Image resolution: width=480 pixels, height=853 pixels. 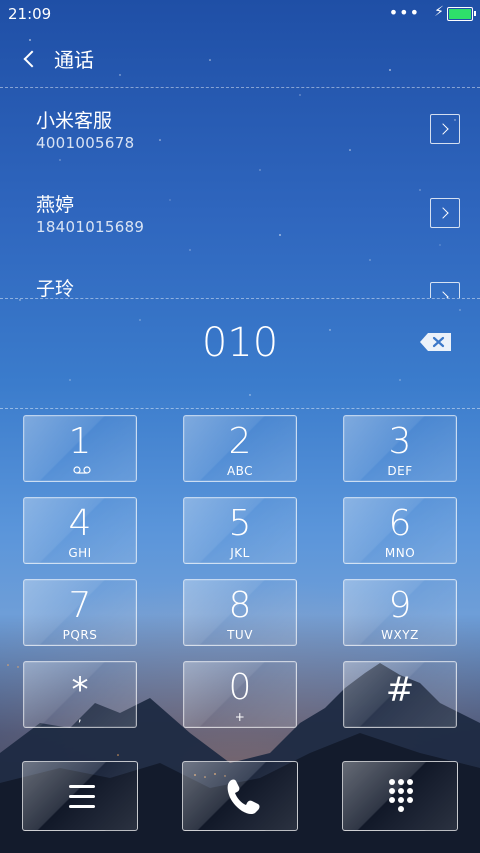 What do you see at coordinates (240, 214) in the screenshot?
I see `contact-item: 燕婷 18401015689` at bounding box center [240, 214].